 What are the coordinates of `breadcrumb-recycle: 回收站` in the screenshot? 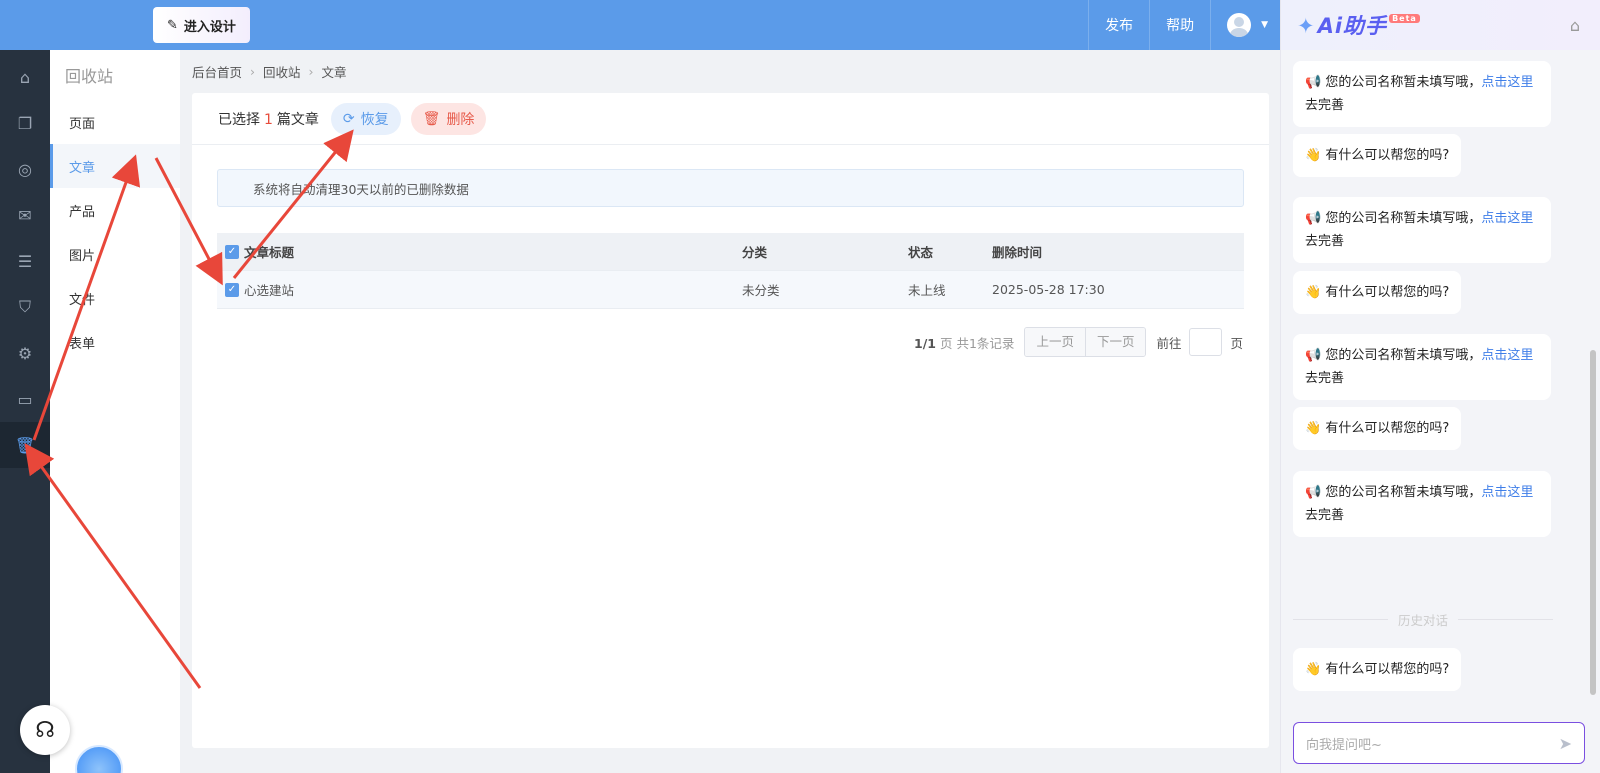 It's located at (282, 71).